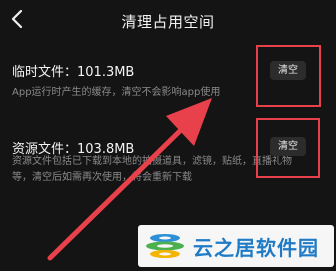 The image size is (336, 271). Describe the element at coordinates (256, 248) in the screenshot. I see `watermark-text: 云之居软件园` at that location.